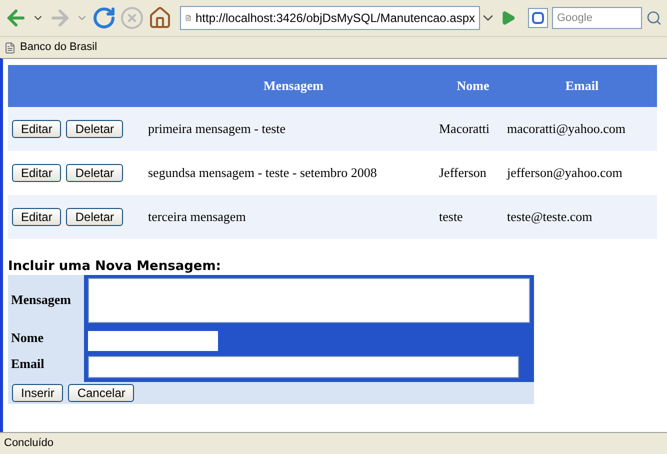 The height and width of the screenshot is (454, 667). What do you see at coordinates (654, 18) in the screenshot?
I see `search-icon` at bounding box center [654, 18].